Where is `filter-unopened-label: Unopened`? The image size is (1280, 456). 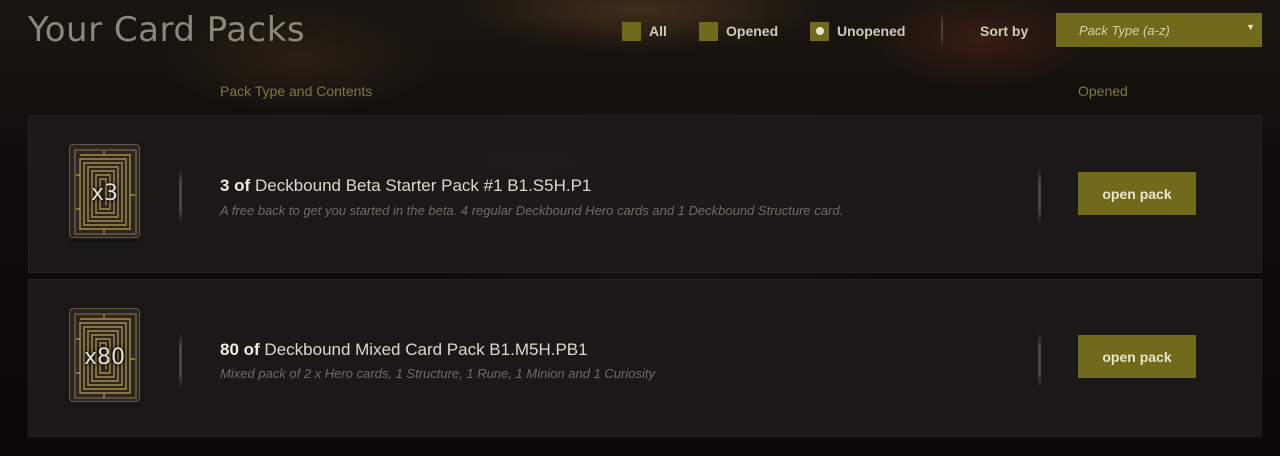
filter-unopened-label: Unopened is located at coordinates (871, 31).